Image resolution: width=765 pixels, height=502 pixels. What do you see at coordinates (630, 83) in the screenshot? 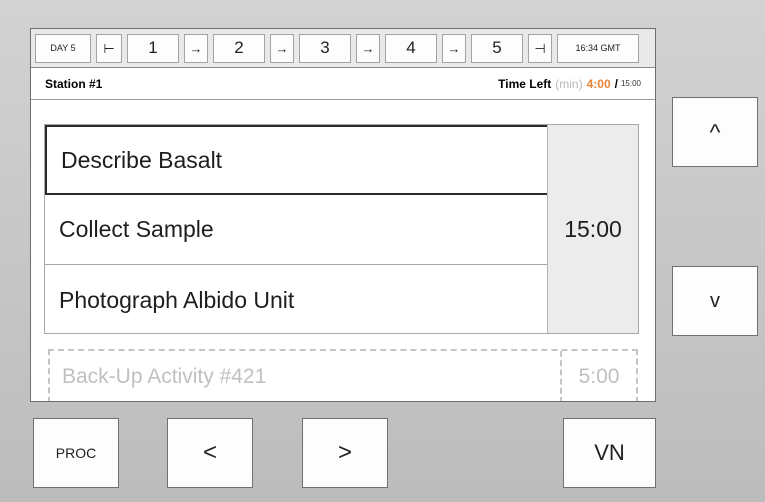
I see `time-total: 15:00` at bounding box center [630, 83].